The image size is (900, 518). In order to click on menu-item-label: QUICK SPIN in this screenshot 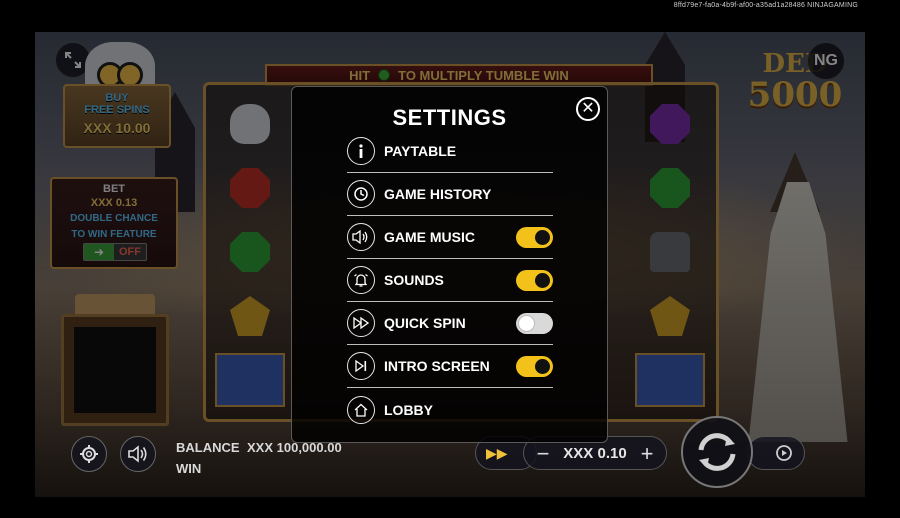, I will do `click(425, 323)`.